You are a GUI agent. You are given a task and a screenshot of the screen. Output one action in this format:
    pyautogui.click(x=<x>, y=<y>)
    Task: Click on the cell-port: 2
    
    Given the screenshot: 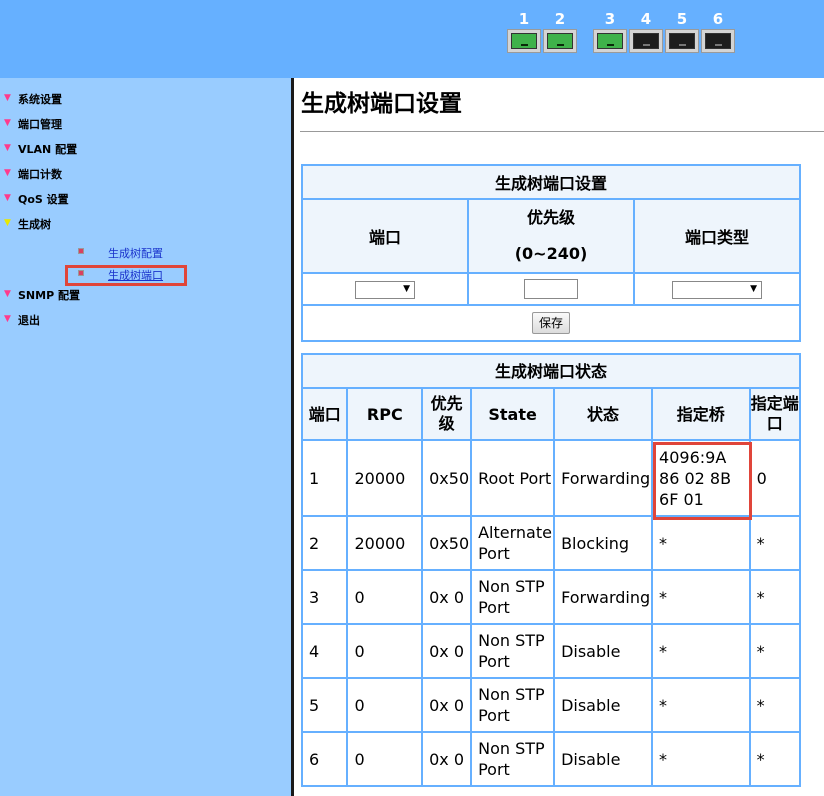 What is the action you would take?
    pyautogui.click(x=324, y=543)
    